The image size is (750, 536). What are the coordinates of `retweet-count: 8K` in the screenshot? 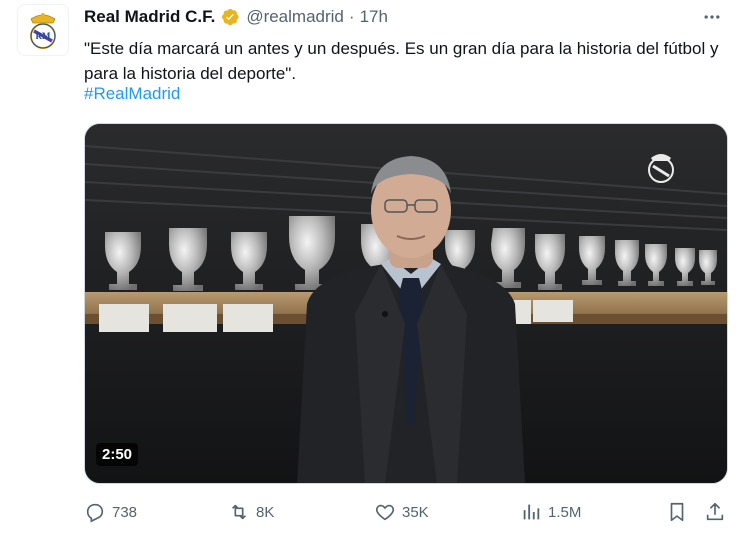 It's located at (265, 512).